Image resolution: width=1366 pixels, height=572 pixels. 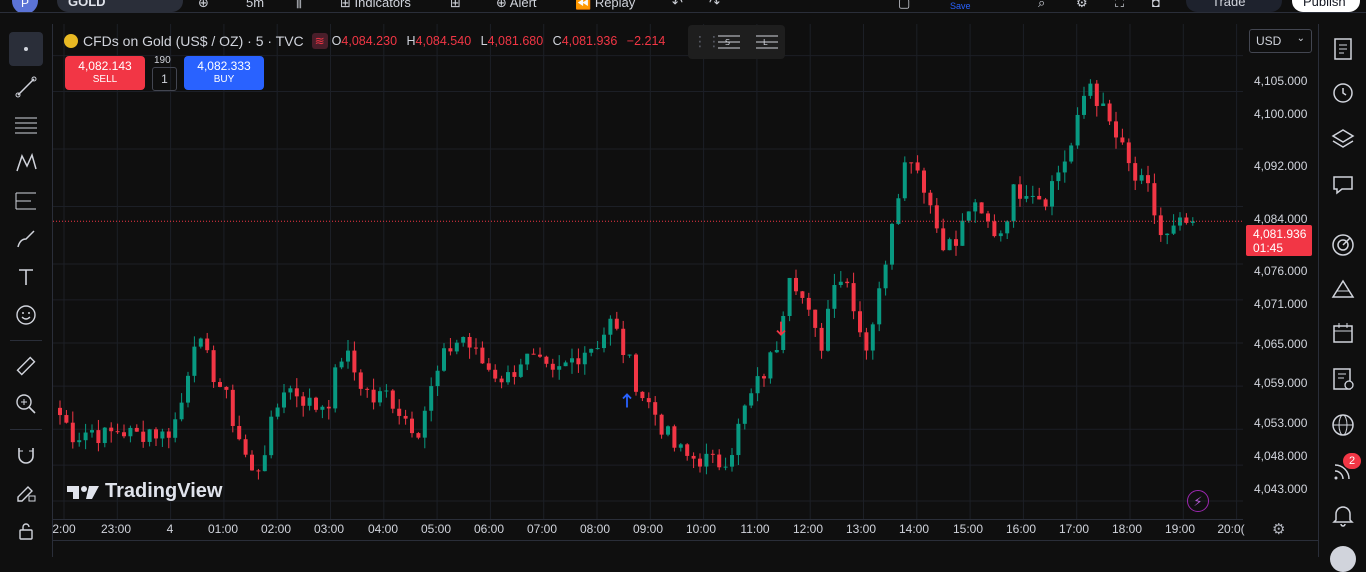 What do you see at coordinates (105, 73) in the screenshot?
I see `sell-button: 4,082.143 SELL` at bounding box center [105, 73].